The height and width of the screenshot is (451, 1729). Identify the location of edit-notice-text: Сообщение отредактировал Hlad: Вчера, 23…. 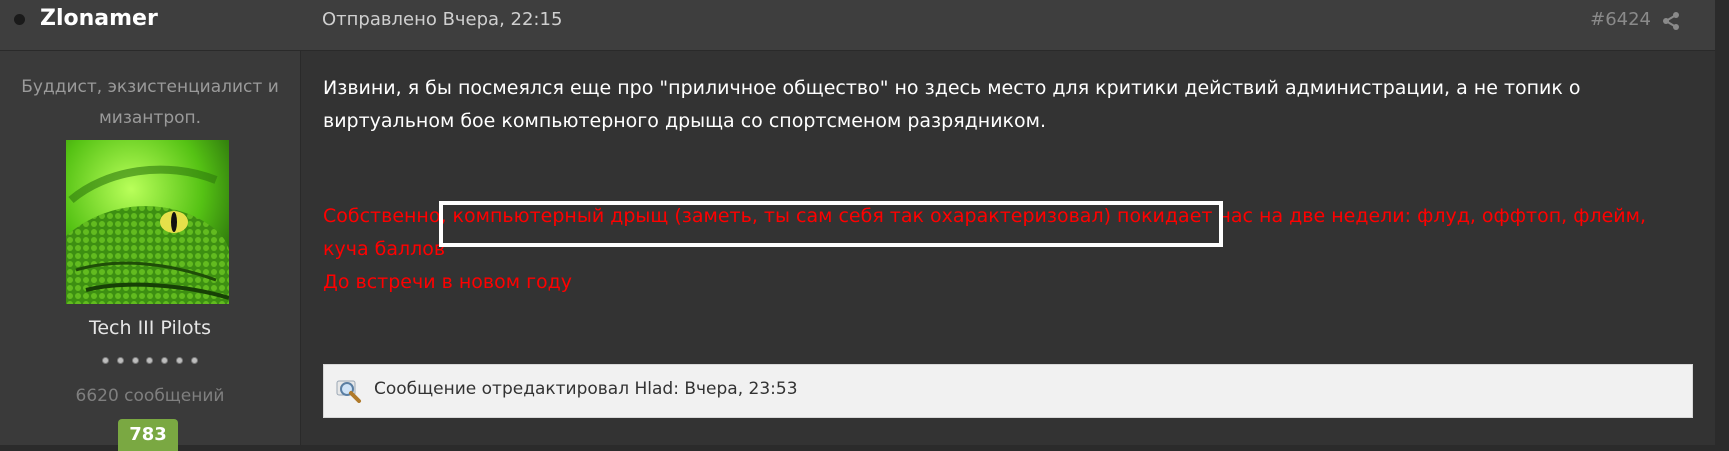
(586, 389).